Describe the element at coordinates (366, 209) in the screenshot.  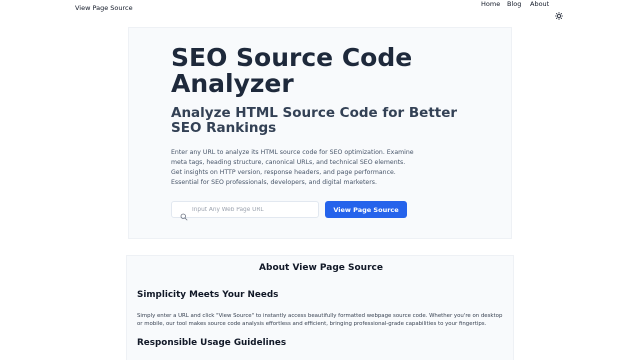
I see `view-page-source-button: View Page Source` at that location.